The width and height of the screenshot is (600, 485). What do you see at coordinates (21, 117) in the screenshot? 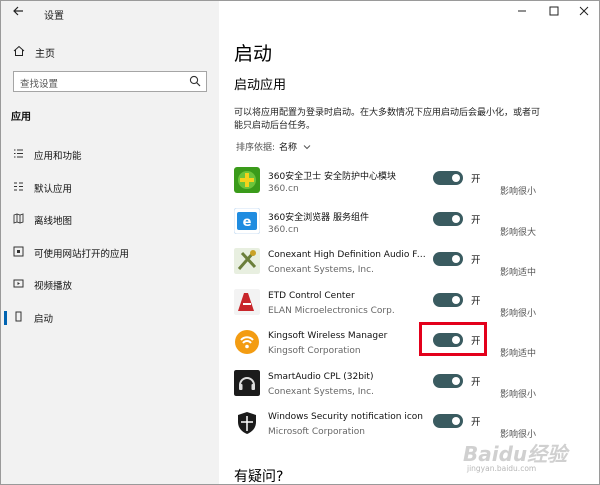
I see `section-label: 应用` at bounding box center [21, 117].